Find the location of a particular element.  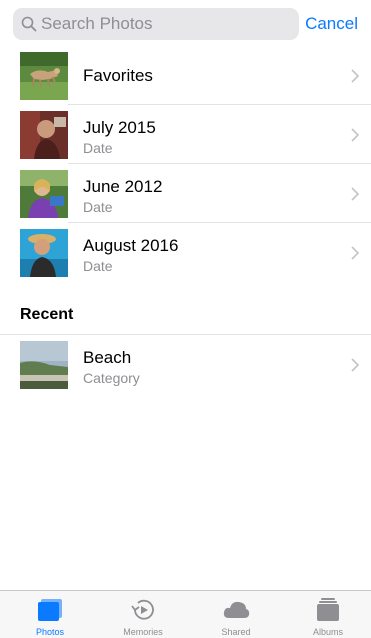

search-field is located at coordinates (156, 24).